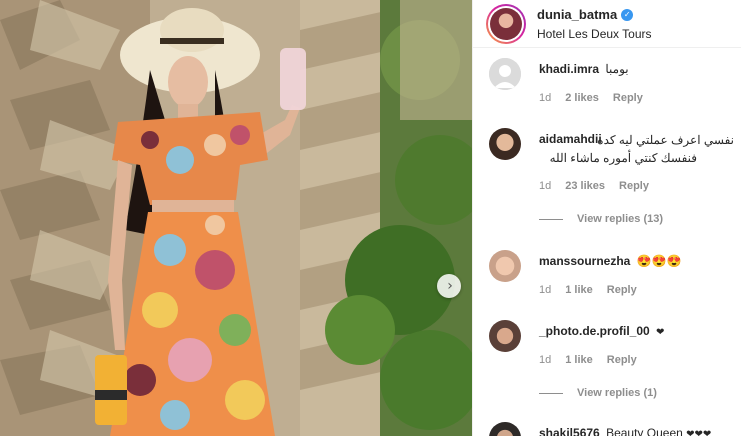  Describe the element at coordinates (569, 431) in the screenshot. I see `comment-username: shakil5676` at that location.